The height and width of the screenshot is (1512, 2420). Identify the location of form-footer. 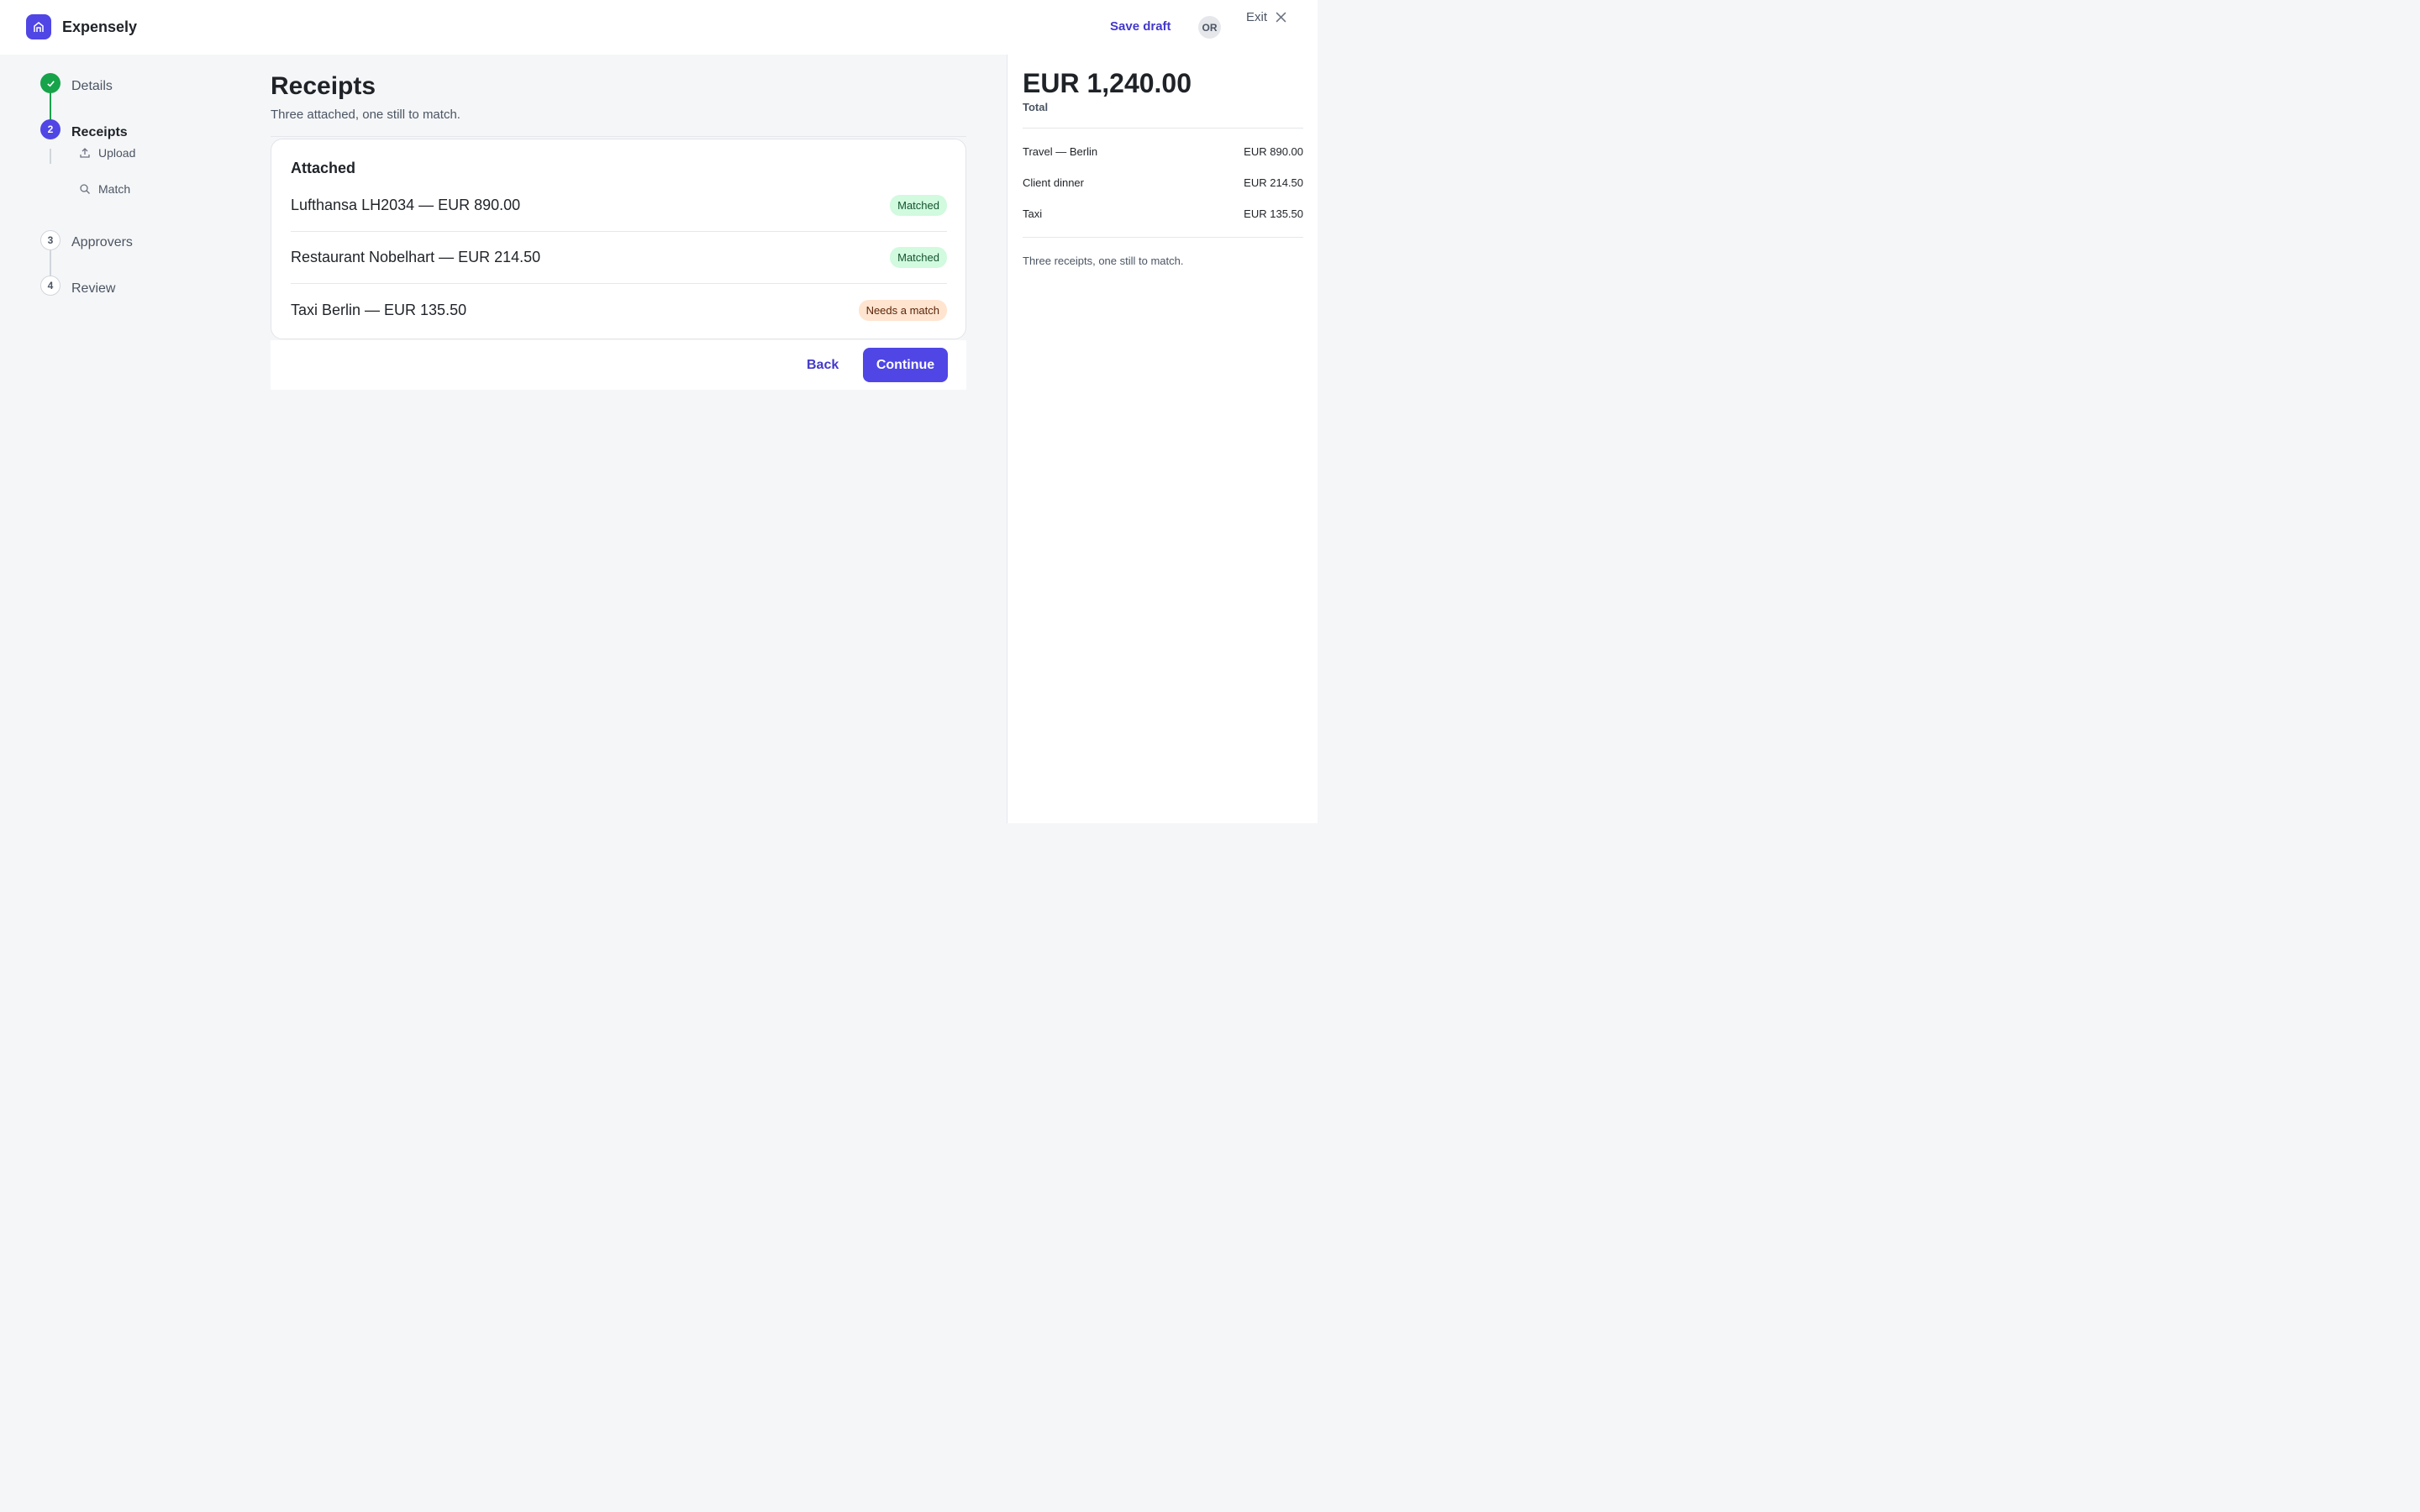
(618, 365).